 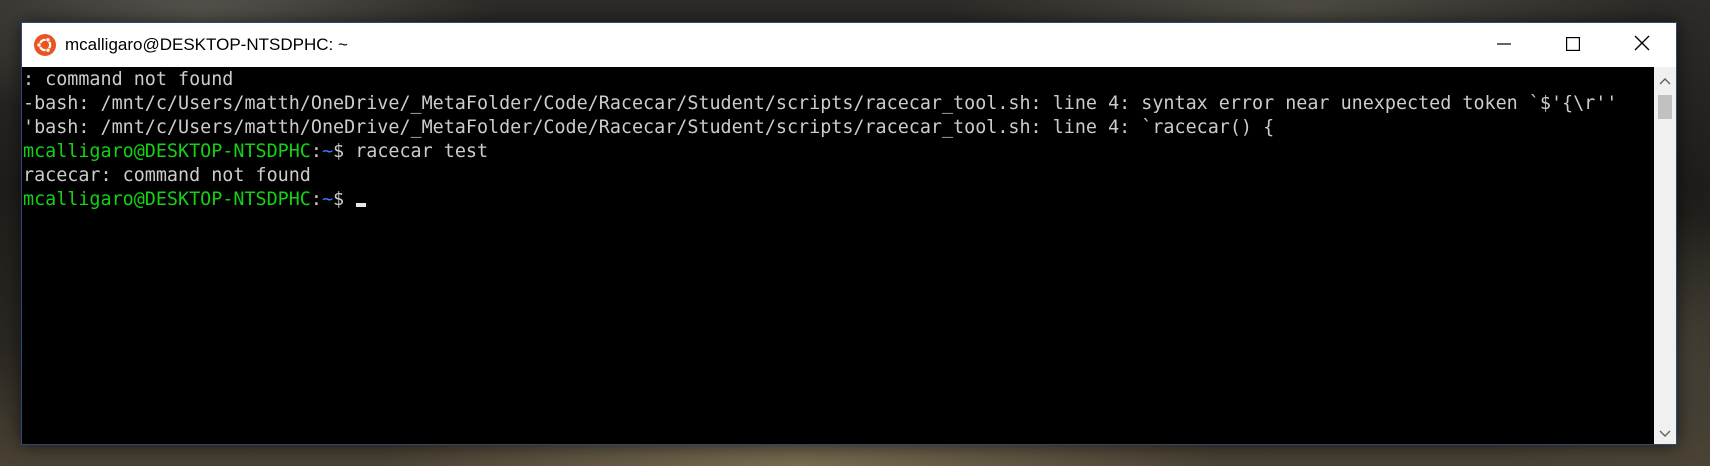 What do you see at coordinates (422, 151) in the screenshot?
I see `entered-command: racecar test` at bounding box center [422, 151].